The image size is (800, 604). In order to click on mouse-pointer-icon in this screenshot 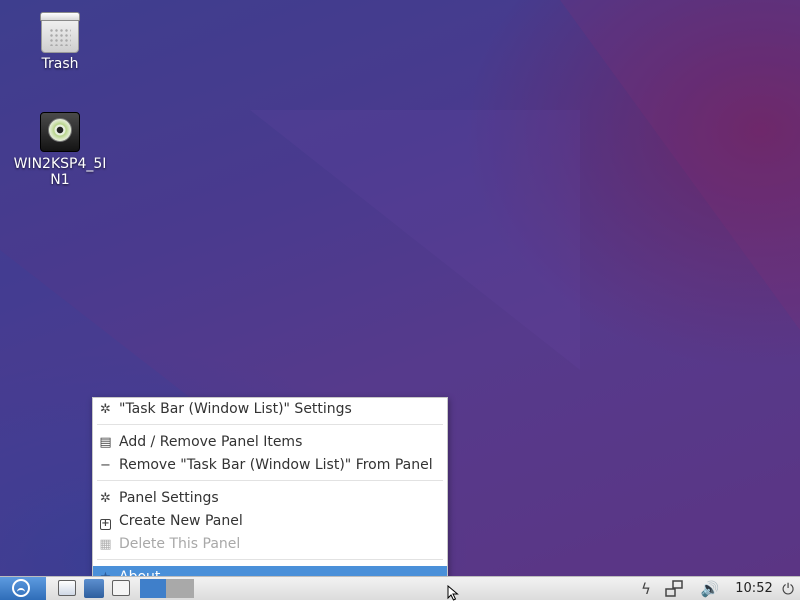, I will do `click(453, 593)`.